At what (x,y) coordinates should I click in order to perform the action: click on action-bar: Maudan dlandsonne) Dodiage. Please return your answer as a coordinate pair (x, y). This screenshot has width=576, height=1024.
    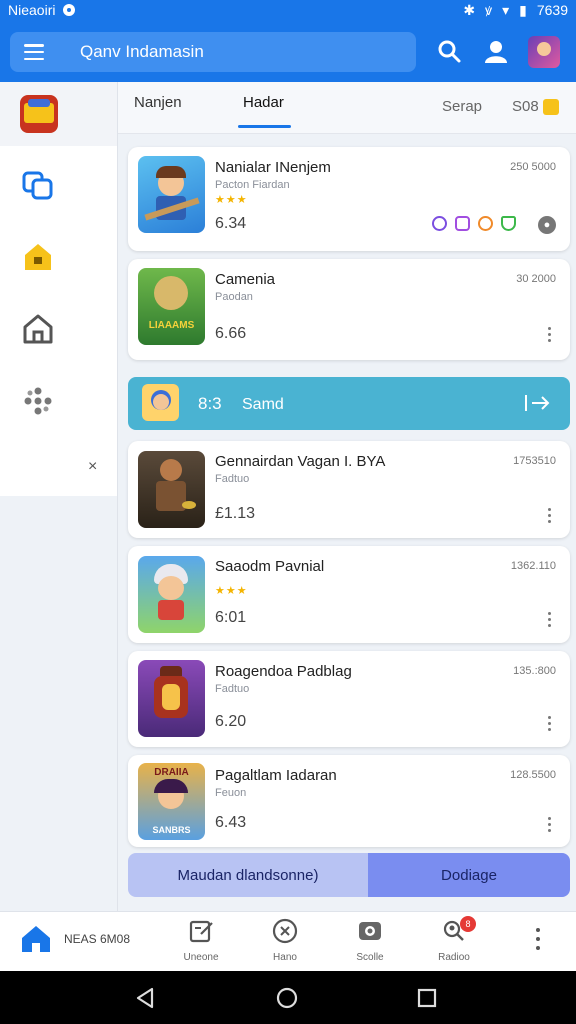
    Looking at the image, I should click on (349, 875).